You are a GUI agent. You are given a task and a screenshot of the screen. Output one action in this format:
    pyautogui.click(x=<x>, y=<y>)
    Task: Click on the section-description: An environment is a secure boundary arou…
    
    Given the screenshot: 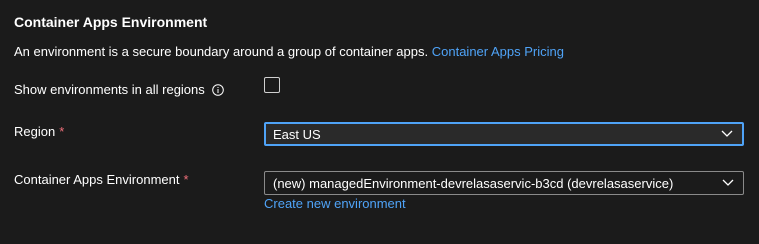 What is the action you would take?
    pyautogui.click(x=289, y=51)
    